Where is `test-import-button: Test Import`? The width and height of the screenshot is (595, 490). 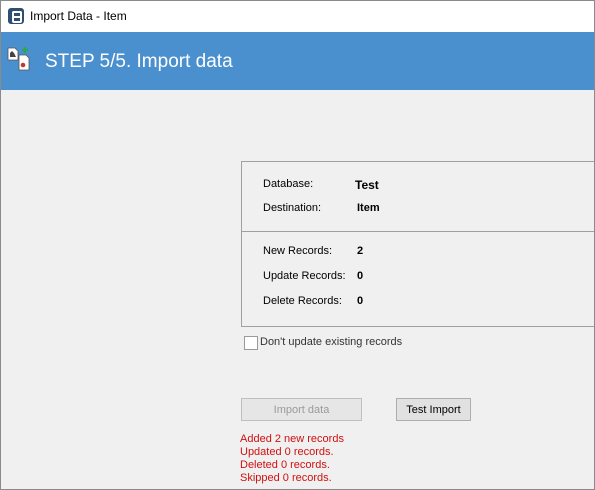 test-import-button: Test Import is located at coordinates (433, 409).